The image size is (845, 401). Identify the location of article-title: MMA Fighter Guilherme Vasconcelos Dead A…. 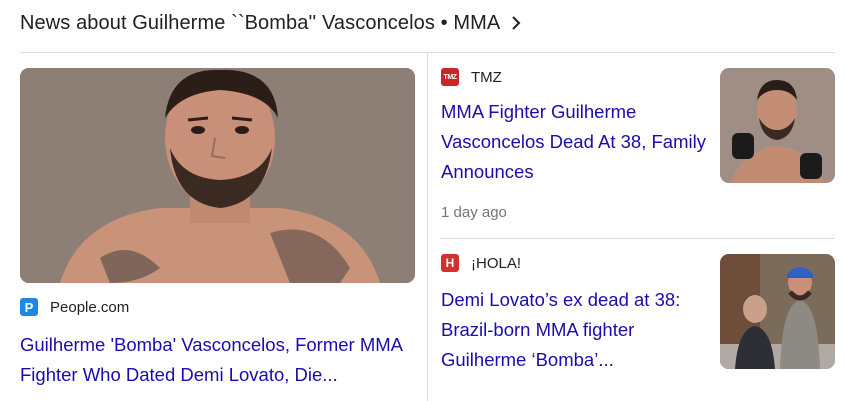
(573, 142).